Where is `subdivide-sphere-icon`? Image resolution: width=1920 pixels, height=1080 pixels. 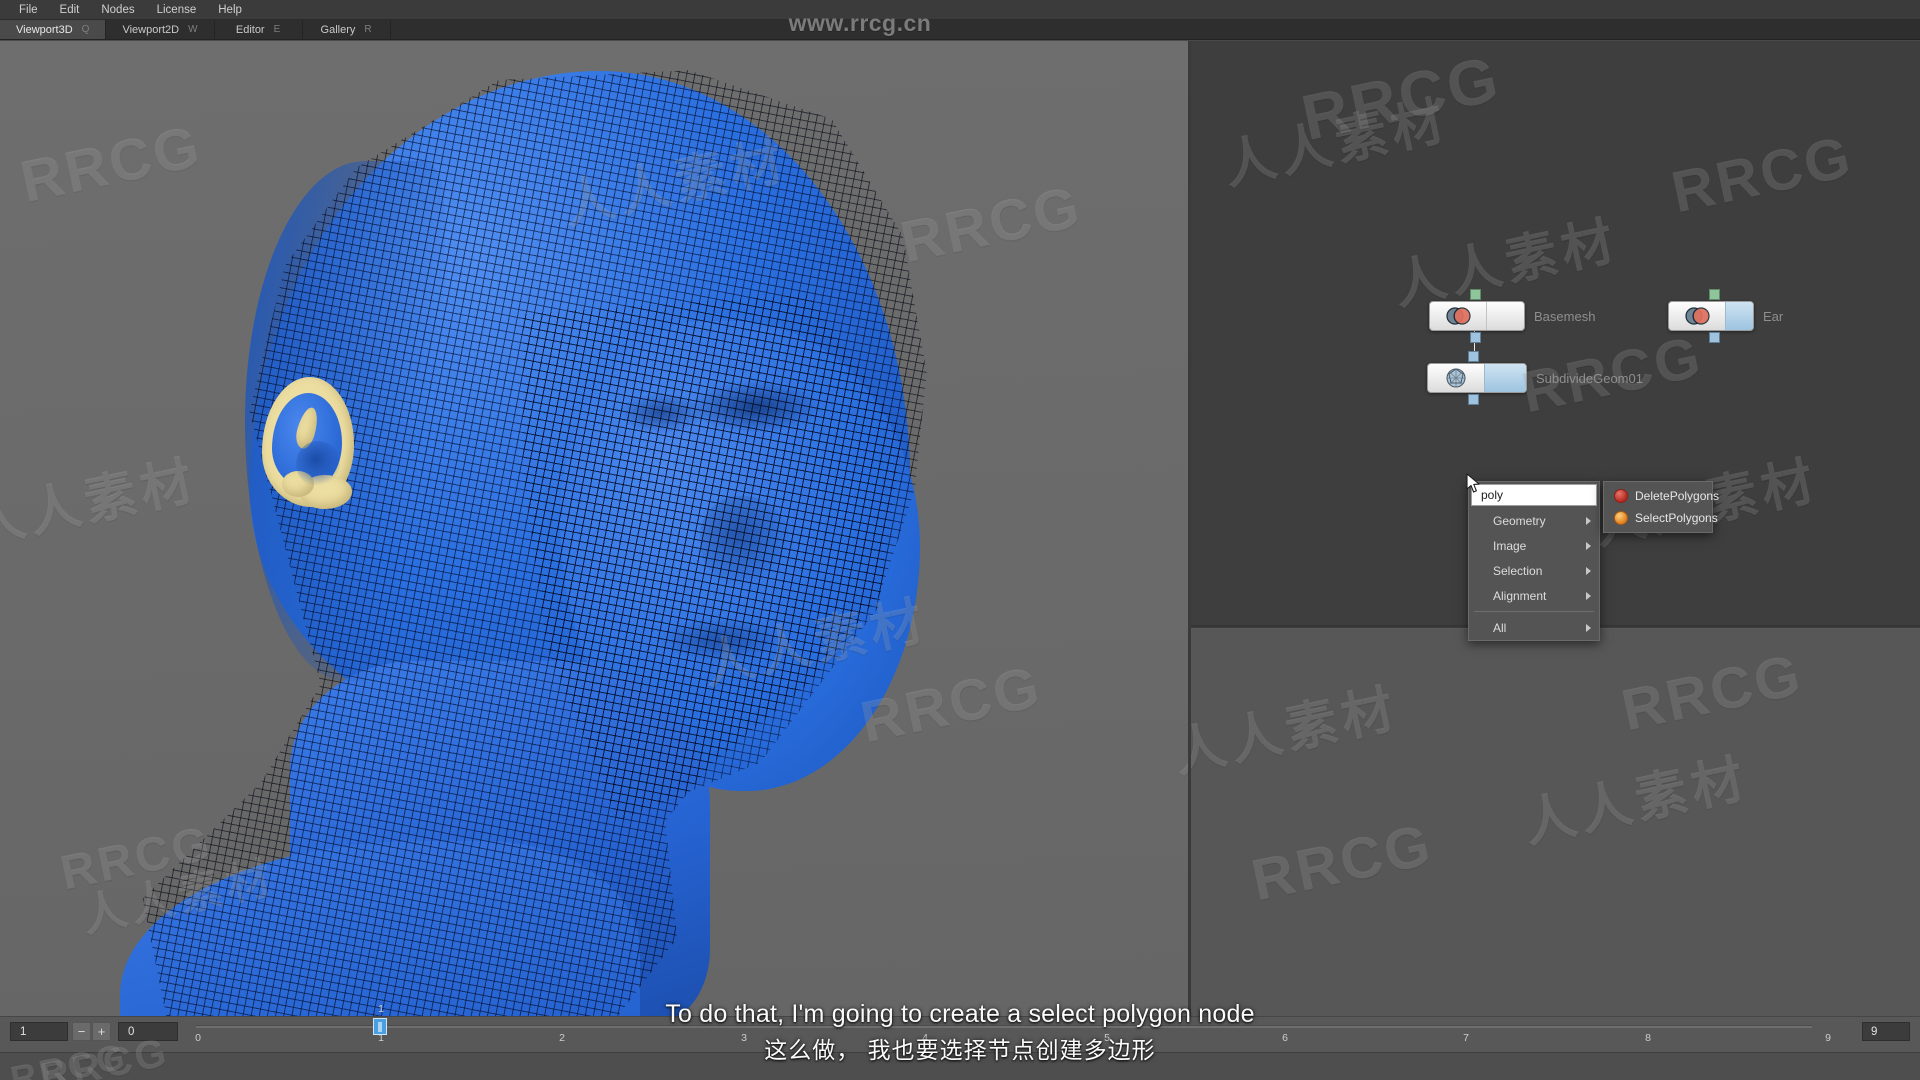
subdivide-sphere-icon is located at coordinates (1456, 378).